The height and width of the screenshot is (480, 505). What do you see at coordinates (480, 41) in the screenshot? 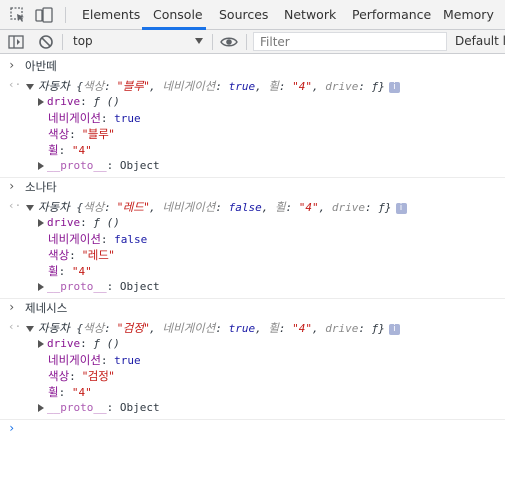
I see `log-levels-dropdown: Default le` at bounding box center [480, 41].